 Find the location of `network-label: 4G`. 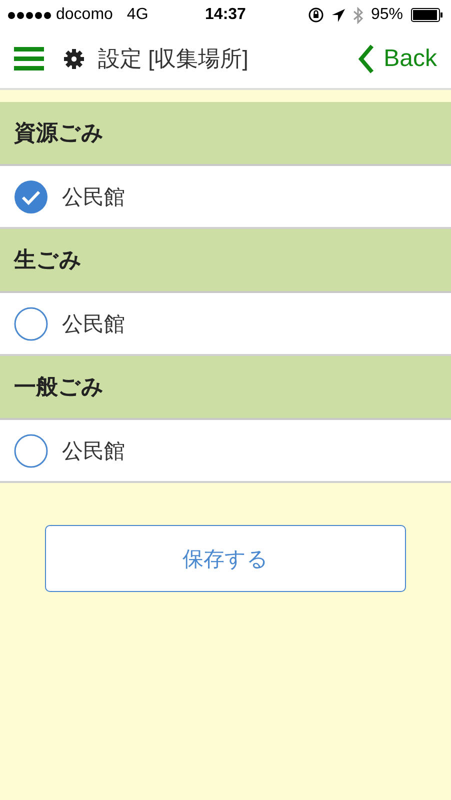

network-label: 4G is located at coordinates (137, 15).